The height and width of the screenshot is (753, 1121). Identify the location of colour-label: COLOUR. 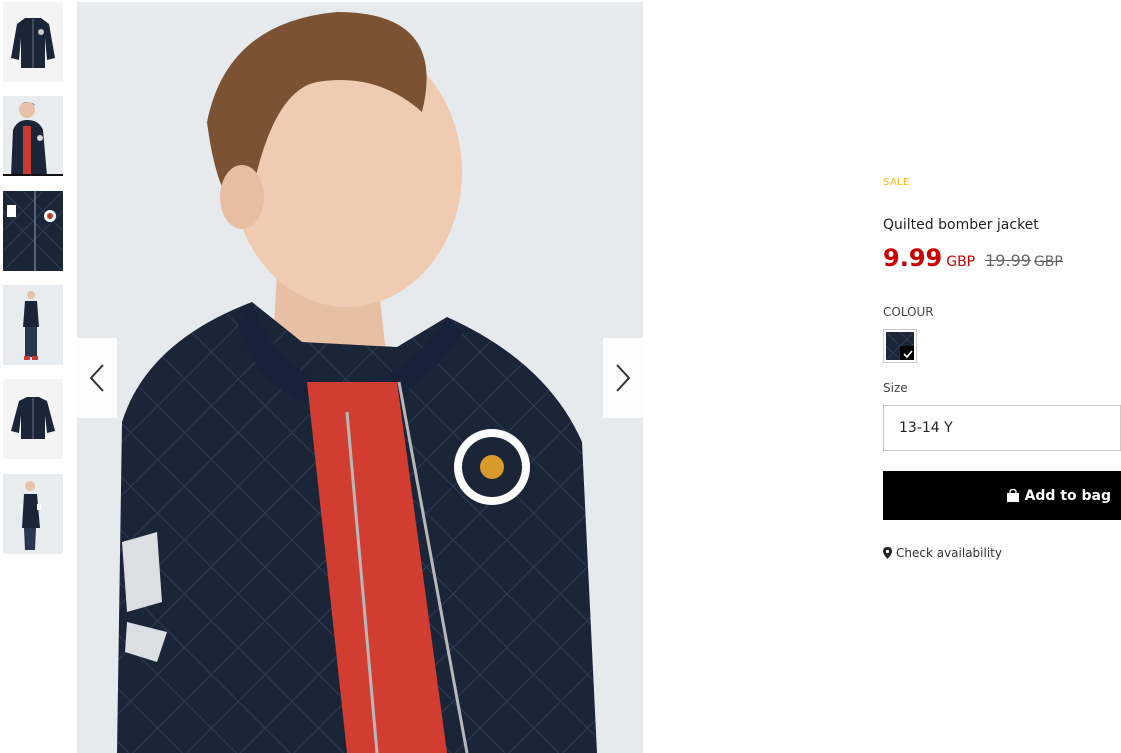
(908, 312).